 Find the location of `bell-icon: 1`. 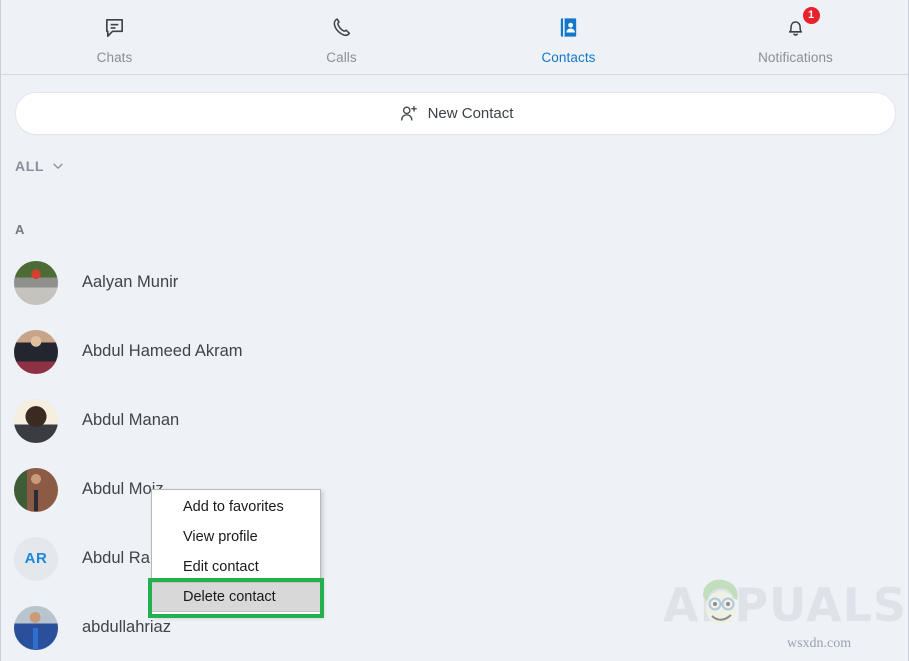

bell-icon: 1 is located at coordinates (800, 24).